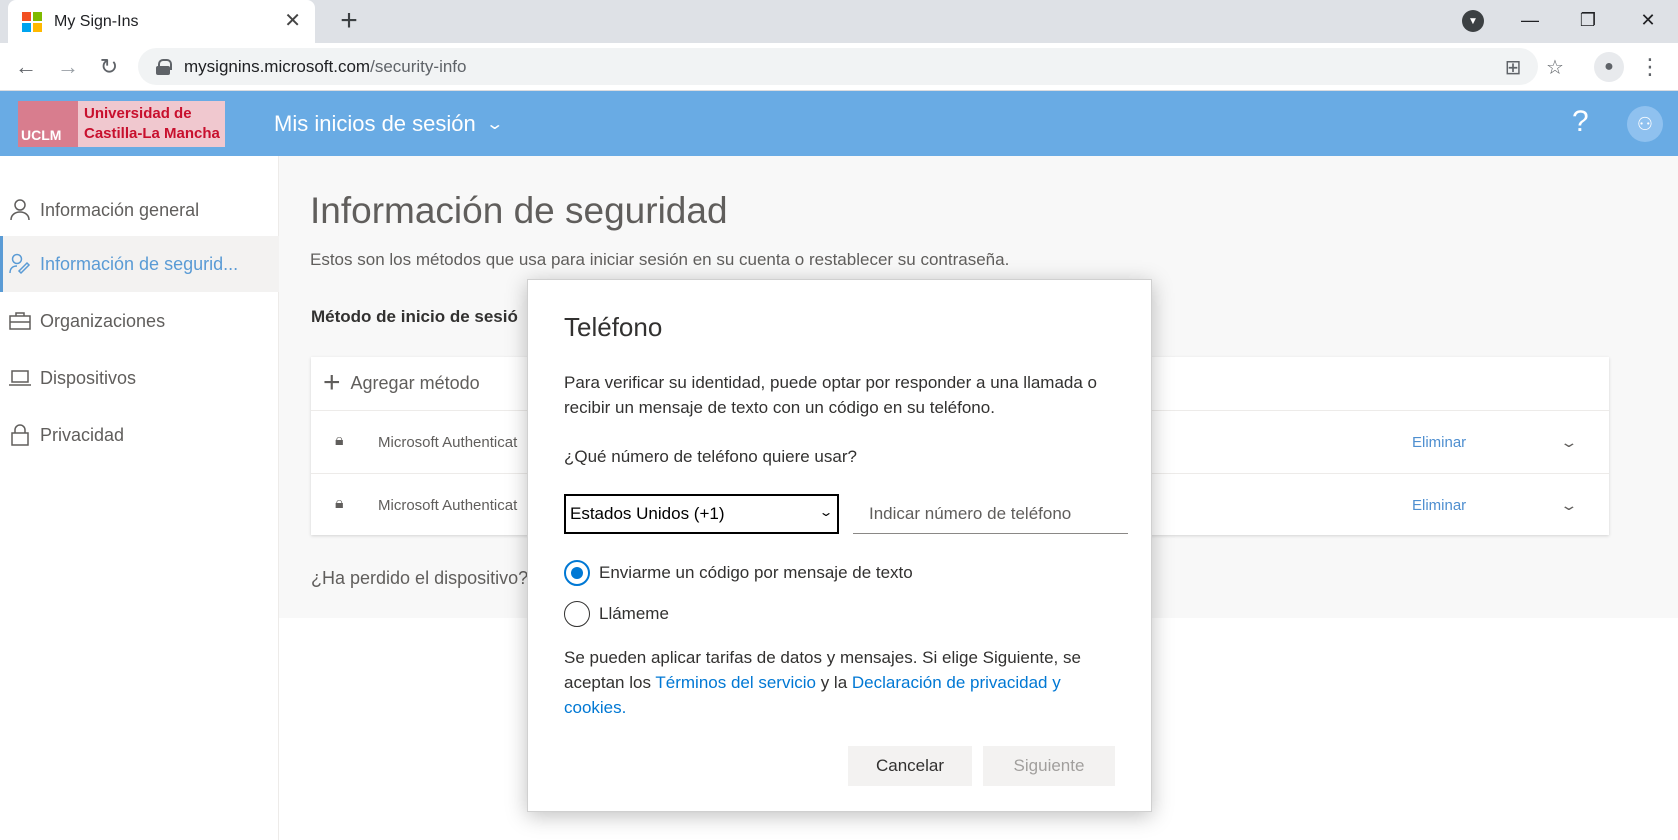 The width and height of the screenshot is (1678, 840). I want to click on sidebar-item-organizations: Organizaciones, so click(139, 321).